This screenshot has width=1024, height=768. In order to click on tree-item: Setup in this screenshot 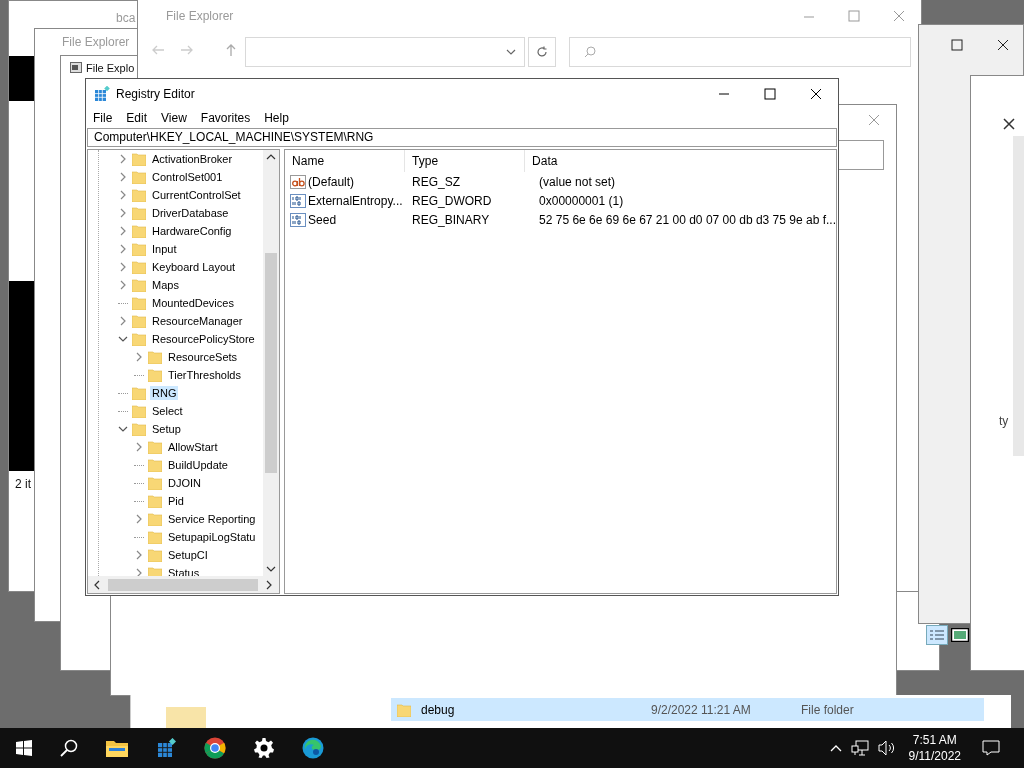, I will do `click(166, 429)`.